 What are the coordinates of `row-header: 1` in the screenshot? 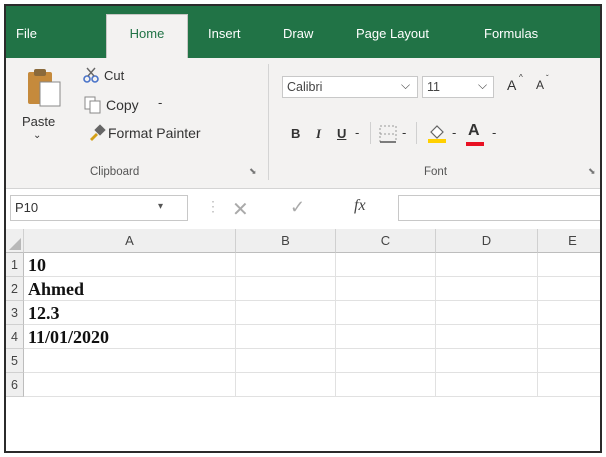 It's located at (15, 265).